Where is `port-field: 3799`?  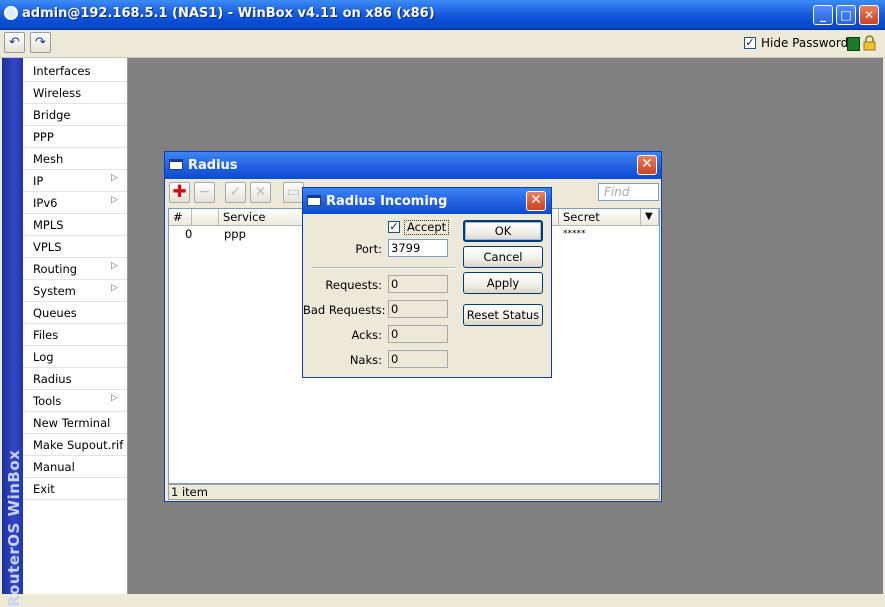 port-field: 3799 is located at coordinates (418, 248).